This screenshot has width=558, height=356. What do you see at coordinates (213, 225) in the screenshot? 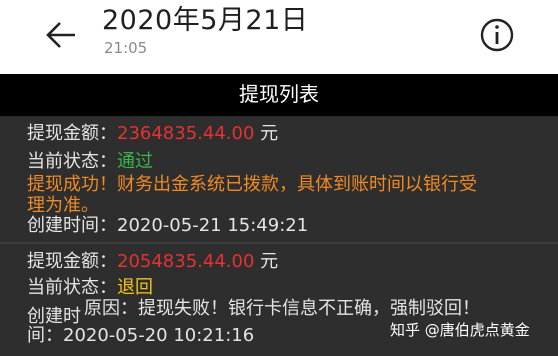
I see `created-time: 2020-05-21 15:49:21` at bounding box center [213, 225].